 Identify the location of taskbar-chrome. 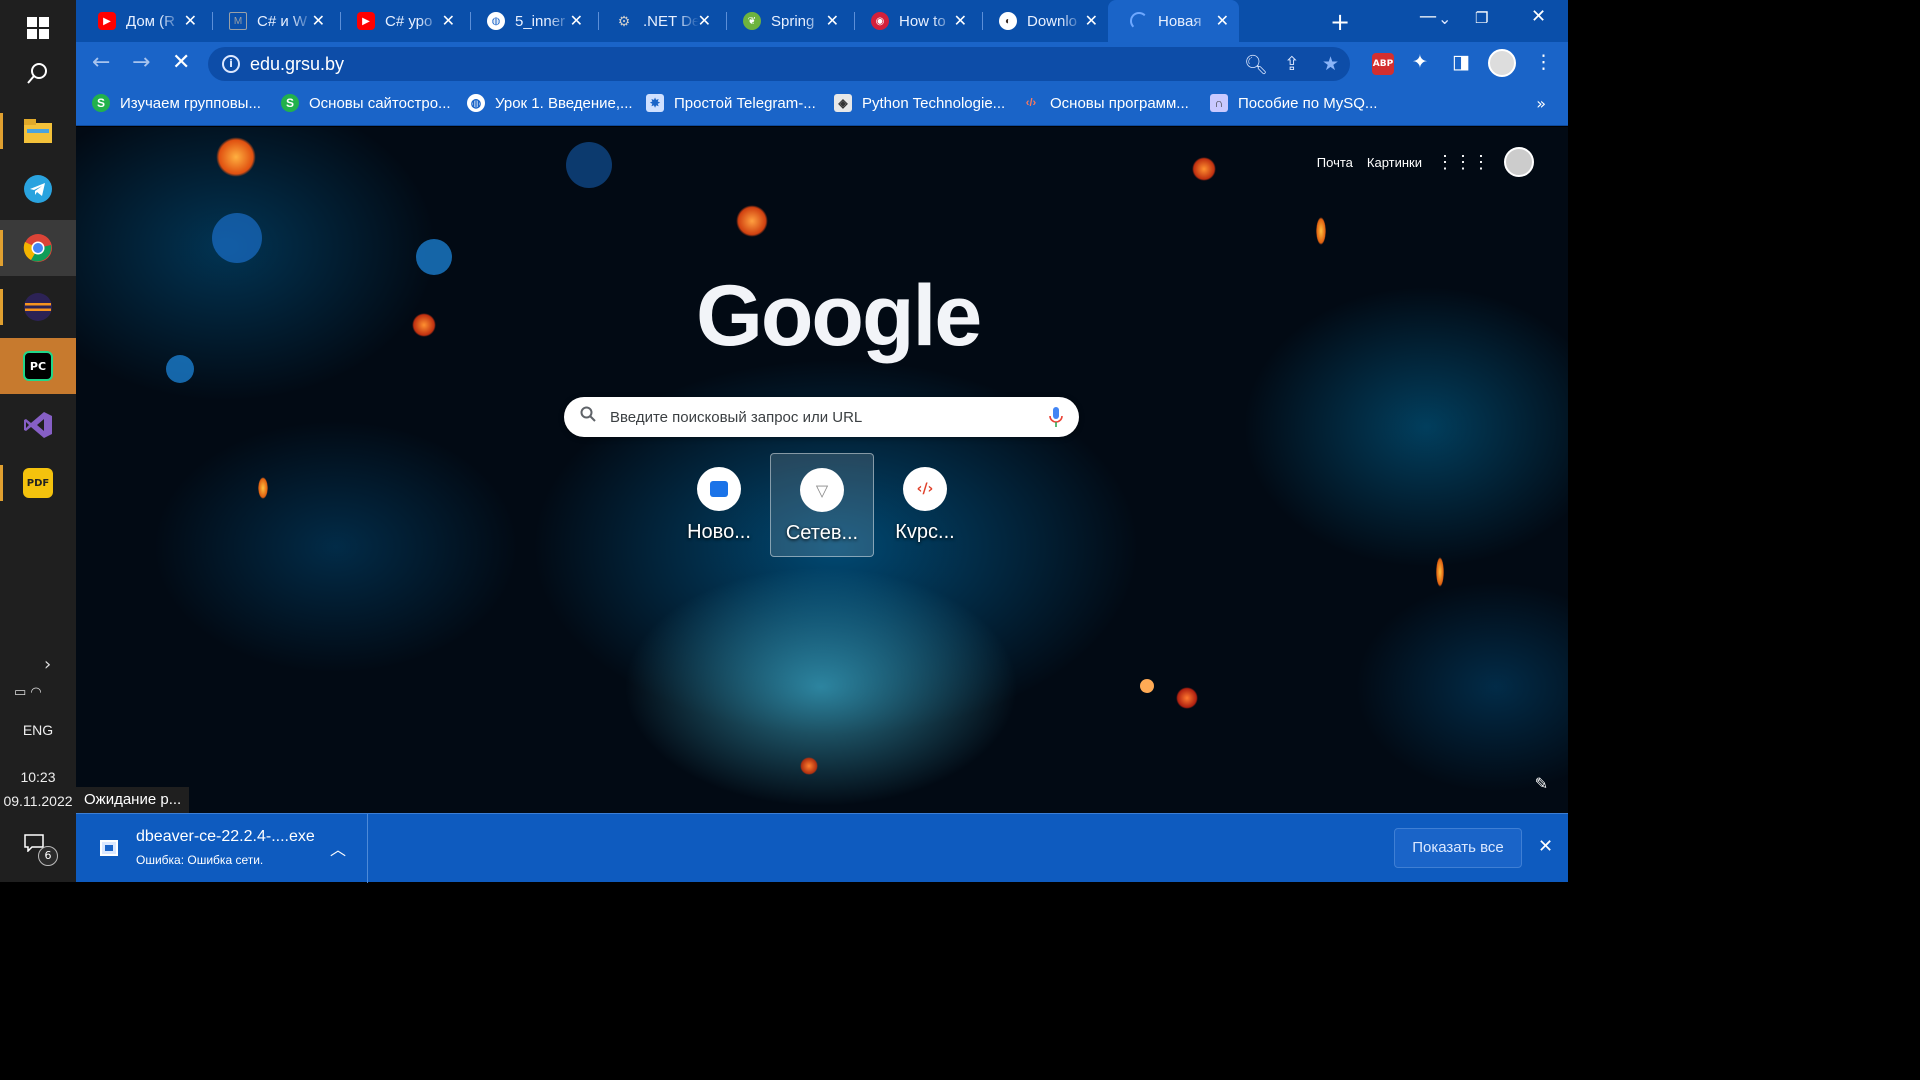
(38, 248).